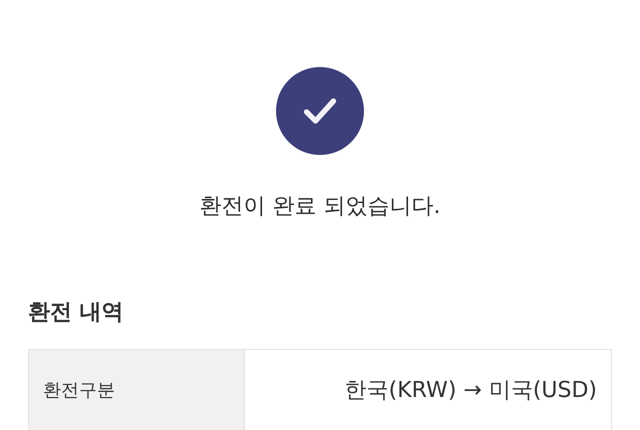  I want to click on row-label: 환전구분, so click(137, 390).